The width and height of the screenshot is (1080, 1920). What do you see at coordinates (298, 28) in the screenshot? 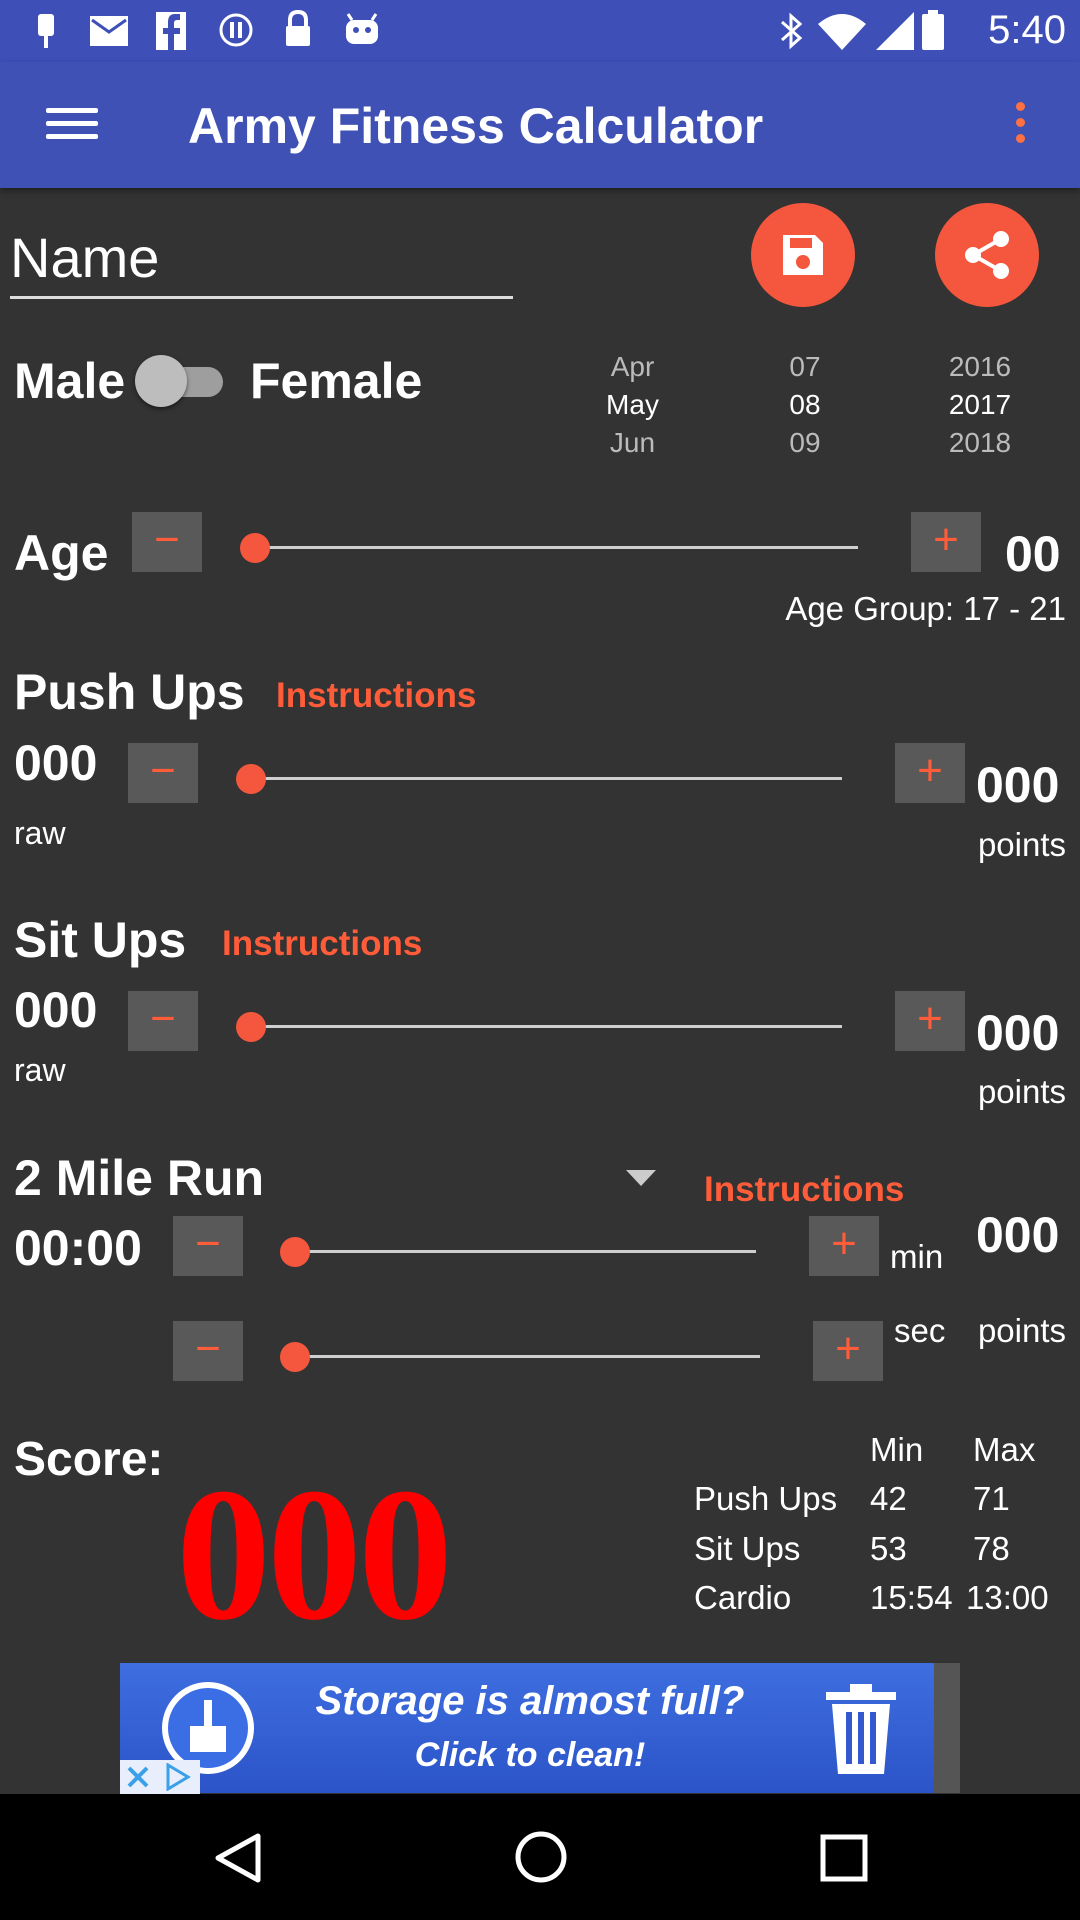
I see `lock-icon` at bounding box center [298, 28].